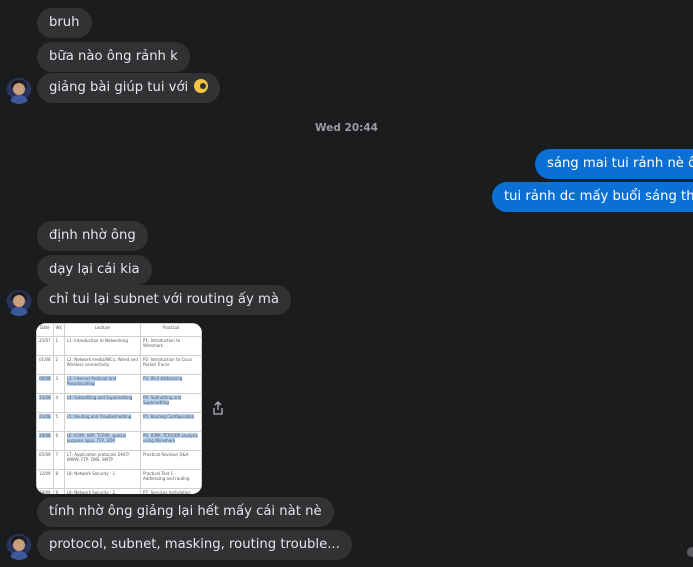 This screenshot has height=567, width=693. What do you see at coordinates (169, 416) in the screenshot?
I see `highlight: P5: Routing Configuration` at bounding box center [169, 416].